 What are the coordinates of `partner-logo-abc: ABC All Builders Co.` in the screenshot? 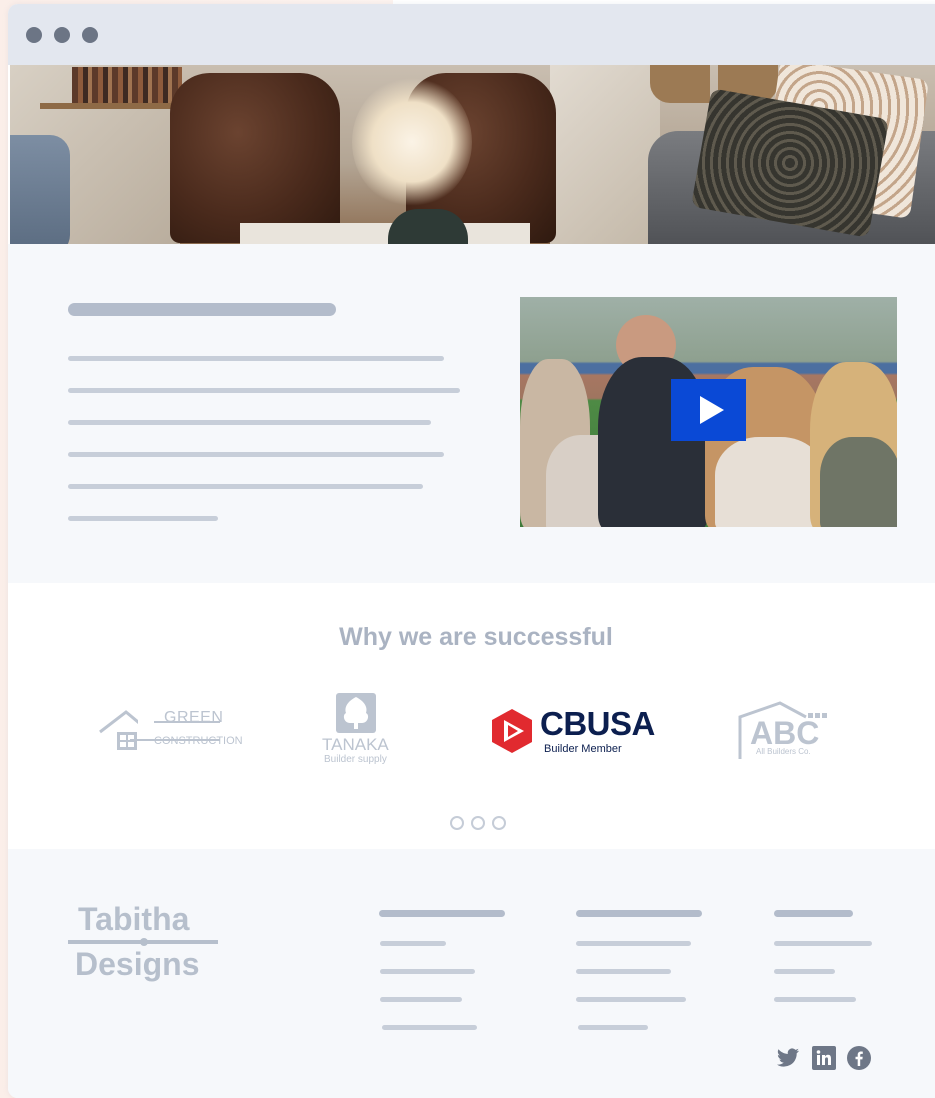 It's located at (784, 731).